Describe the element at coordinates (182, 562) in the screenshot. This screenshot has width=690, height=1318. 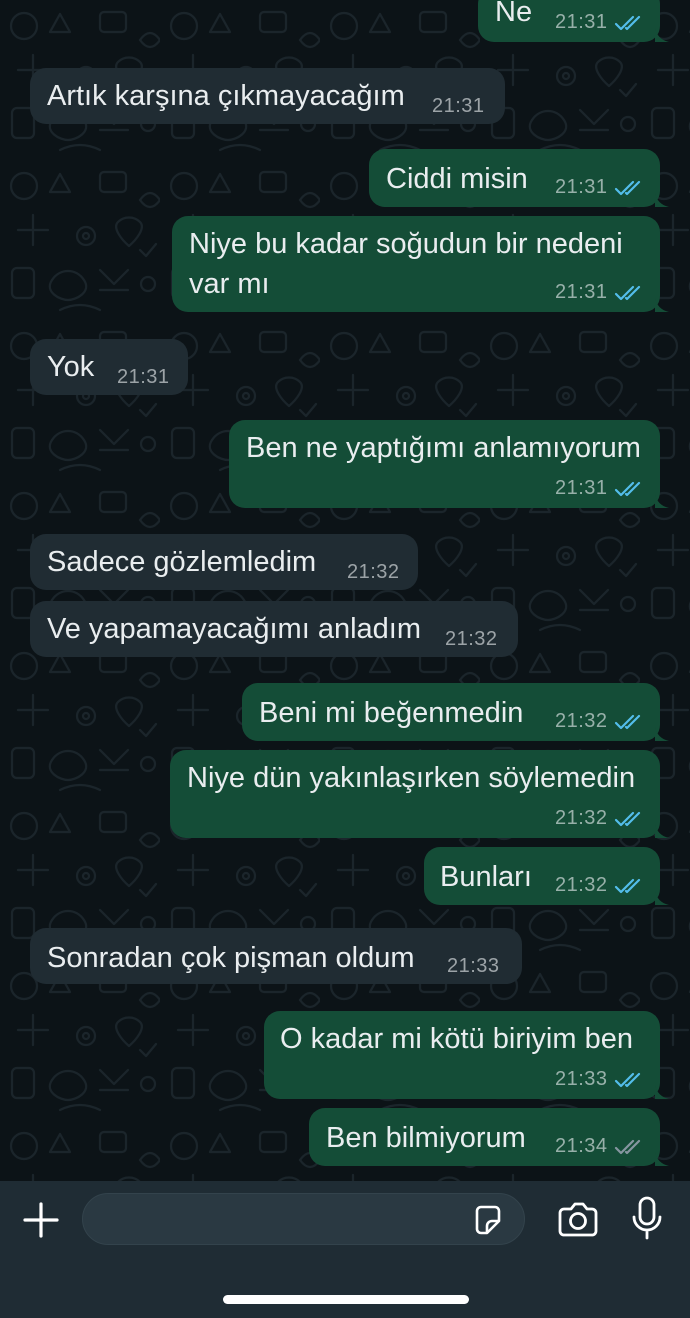
I see `message-text: Sadece gözlemledim` at that location.